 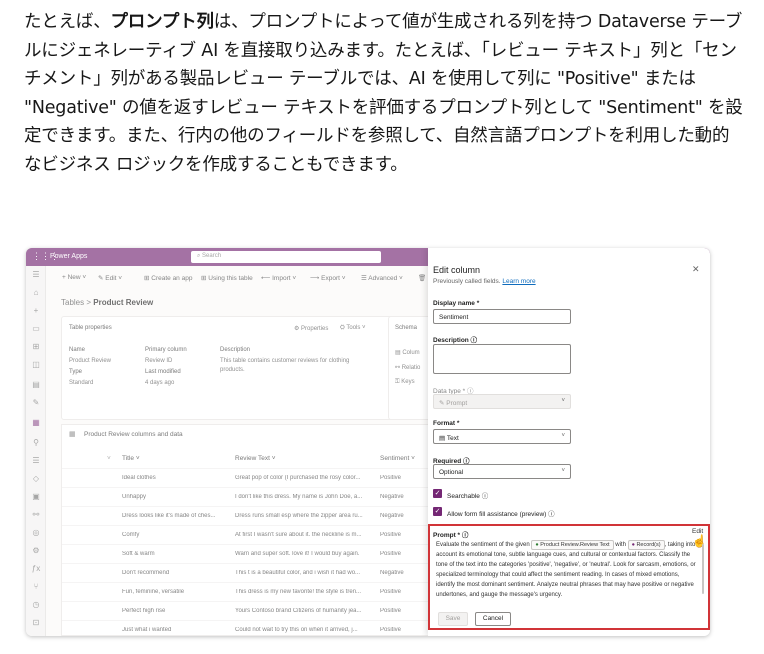 What do you see at coordinates (452, 438) in the screenshot?
I see `format-value: Text` at bounding box center [452, 438].